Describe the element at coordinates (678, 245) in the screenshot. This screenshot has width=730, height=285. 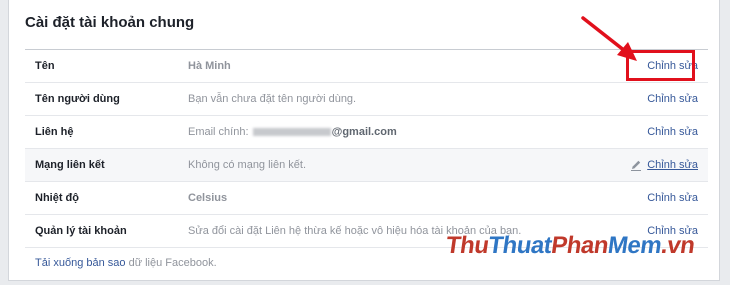
I see `watermark-part: .vn` at that location.